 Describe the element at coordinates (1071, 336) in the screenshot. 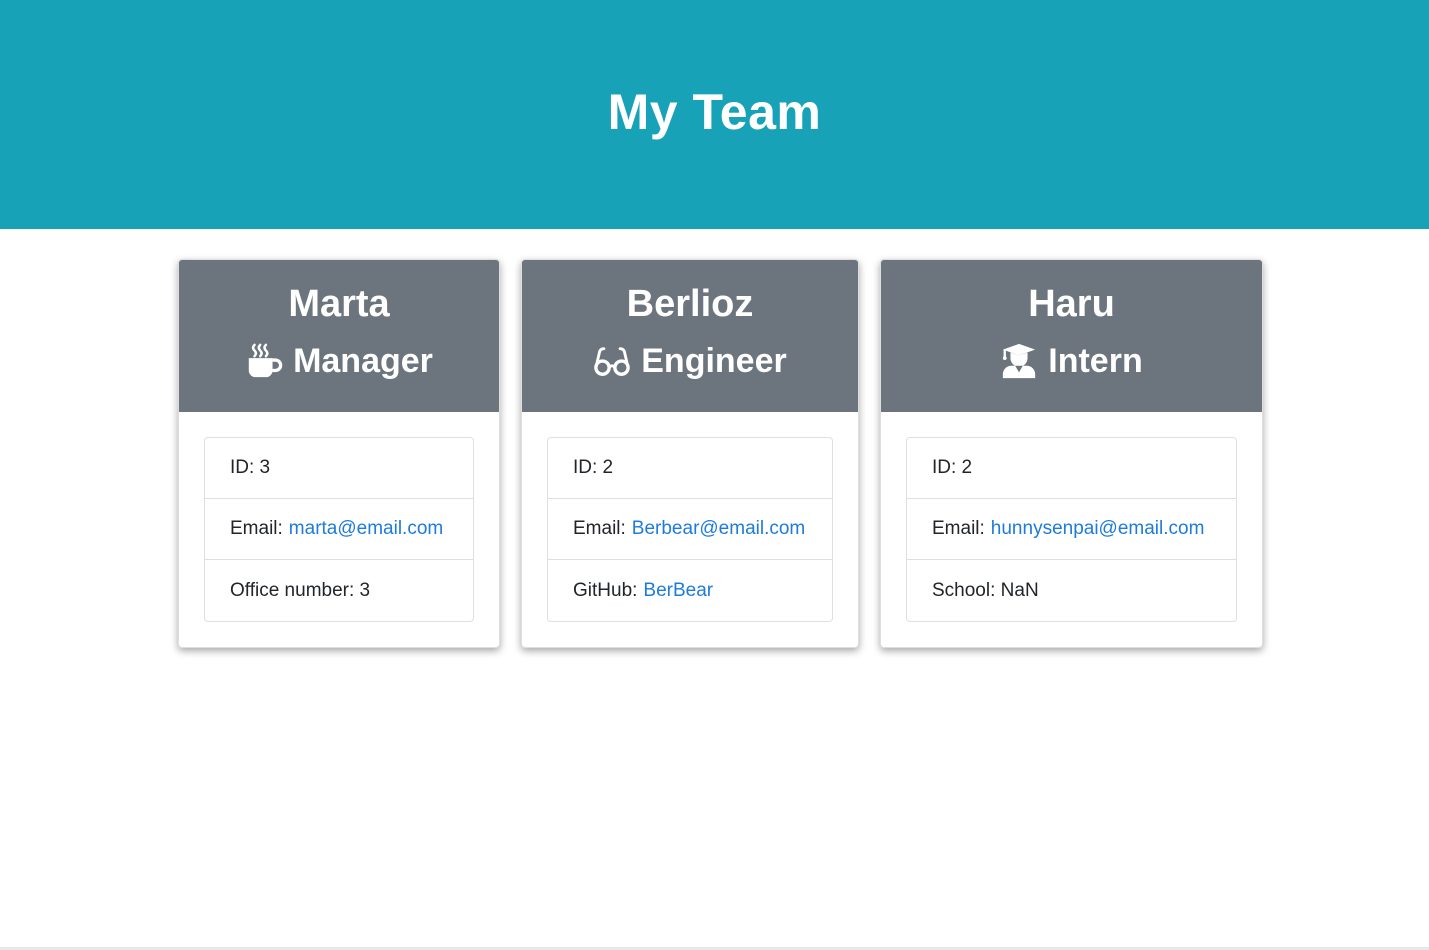

I see `card-header: Haru Intern` at that location.